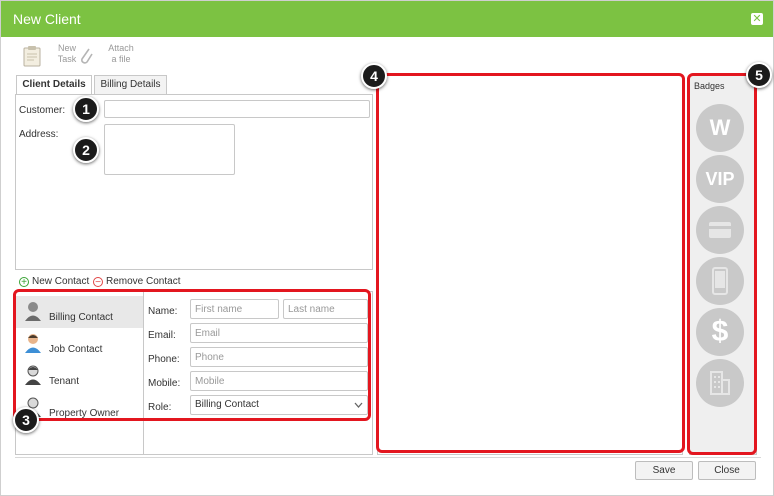 Image resolution: width=774 pixels, height=496 pixels. What do you see at coordinates (39, 134) in the screenshot?
I see `address-label: Address:` at bounding box center [39, 134].